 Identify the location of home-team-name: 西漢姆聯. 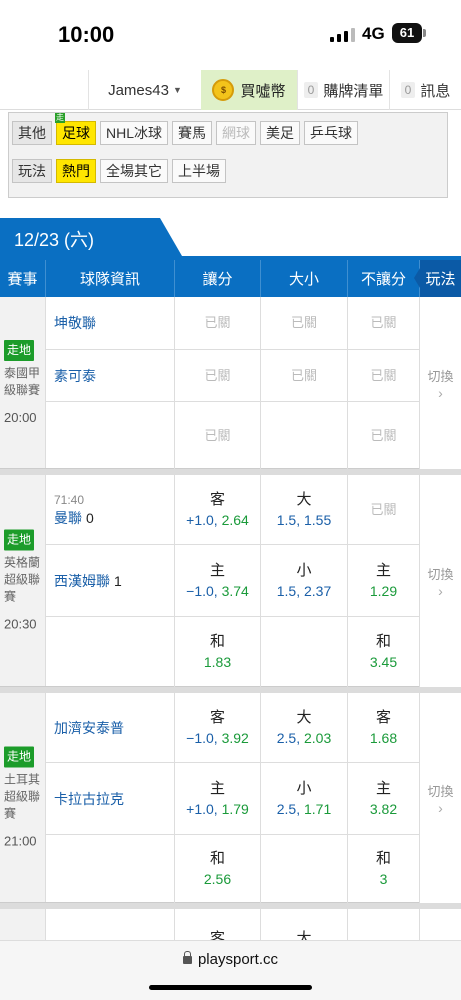
(82, 580).